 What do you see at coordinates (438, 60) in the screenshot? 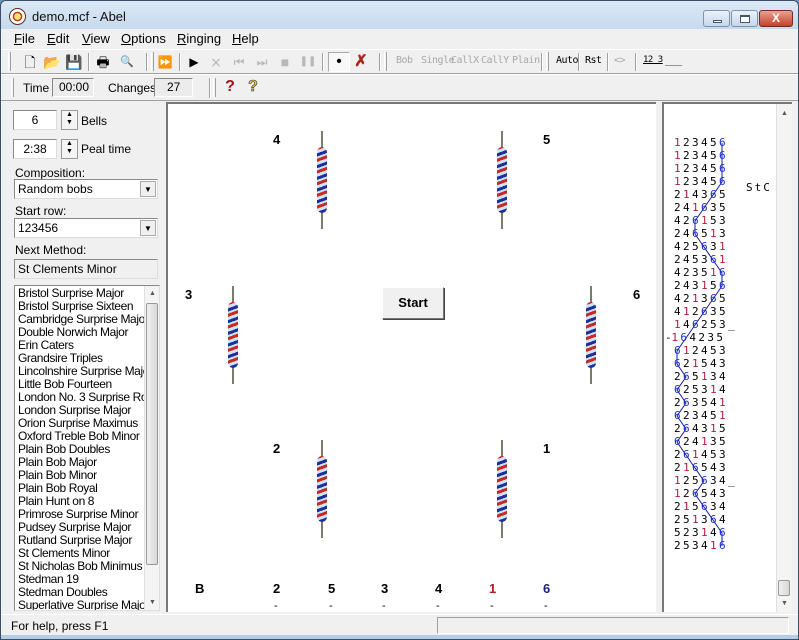
I see `single-call-button: Single` at bounding box center [438, 60].